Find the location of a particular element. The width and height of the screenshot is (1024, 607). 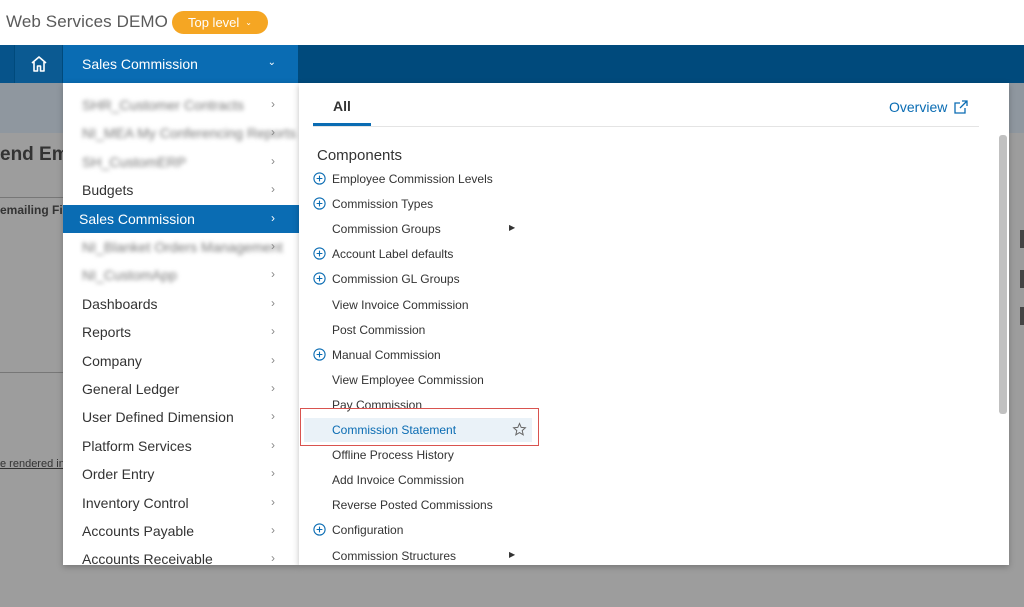

component-item-label: Configuration is located at coordinates (368, 530).